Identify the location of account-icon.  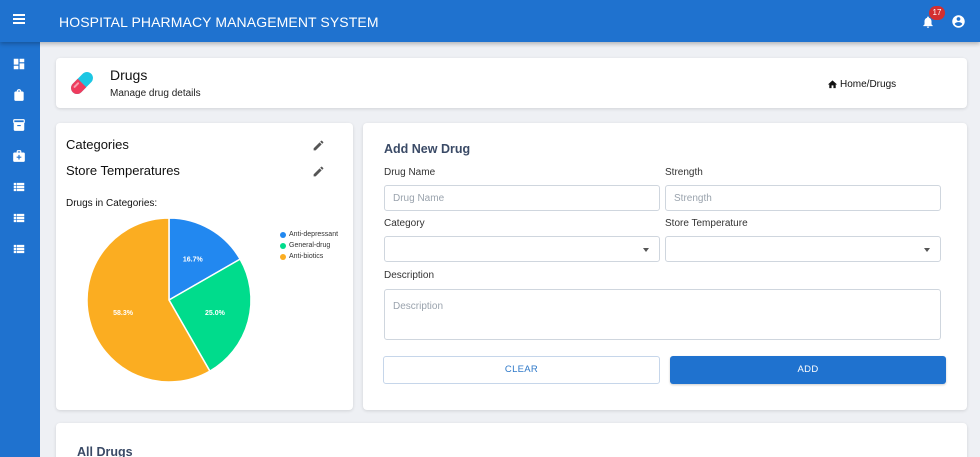
(958, 21).